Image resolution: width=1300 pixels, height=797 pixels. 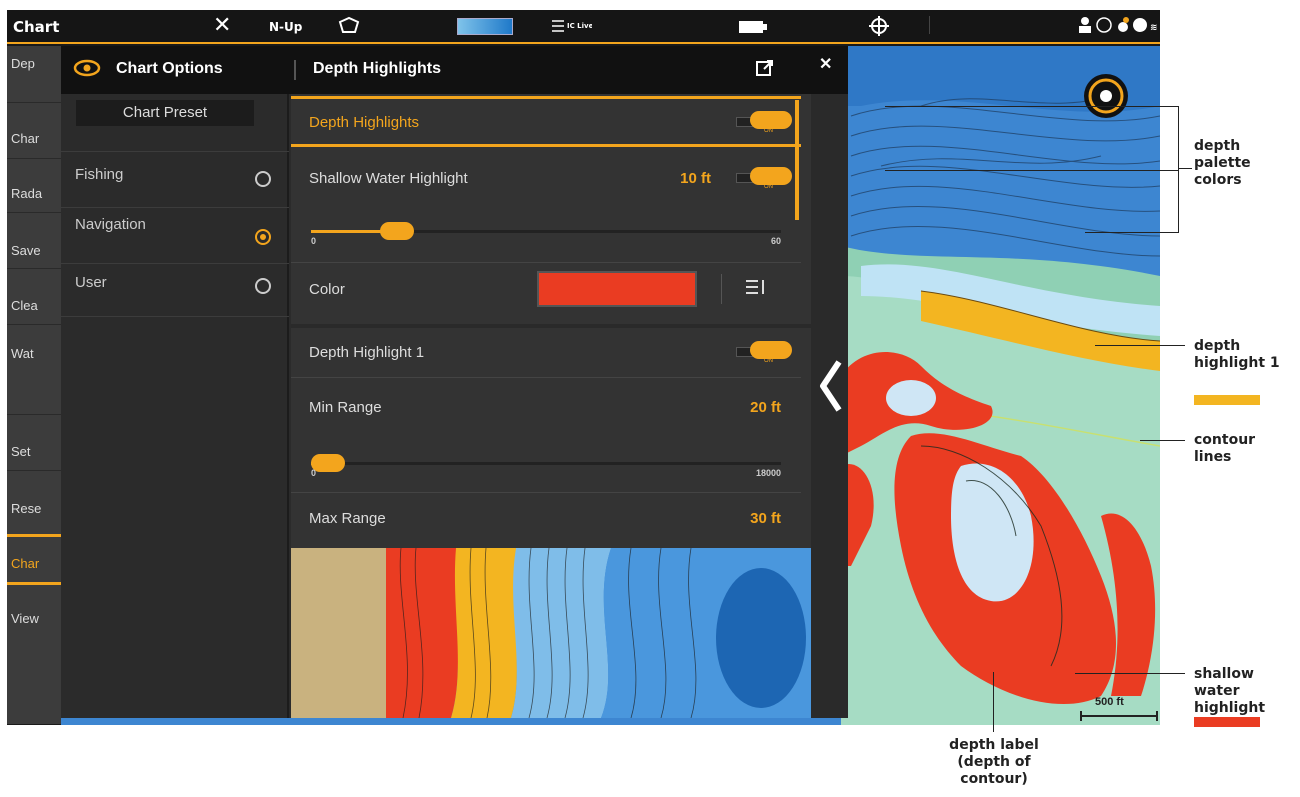 What do you see at coordinates (34, 563) in the screenshot?
I see `menu-item-chart-options: Char` at bounding box center [34, 563].